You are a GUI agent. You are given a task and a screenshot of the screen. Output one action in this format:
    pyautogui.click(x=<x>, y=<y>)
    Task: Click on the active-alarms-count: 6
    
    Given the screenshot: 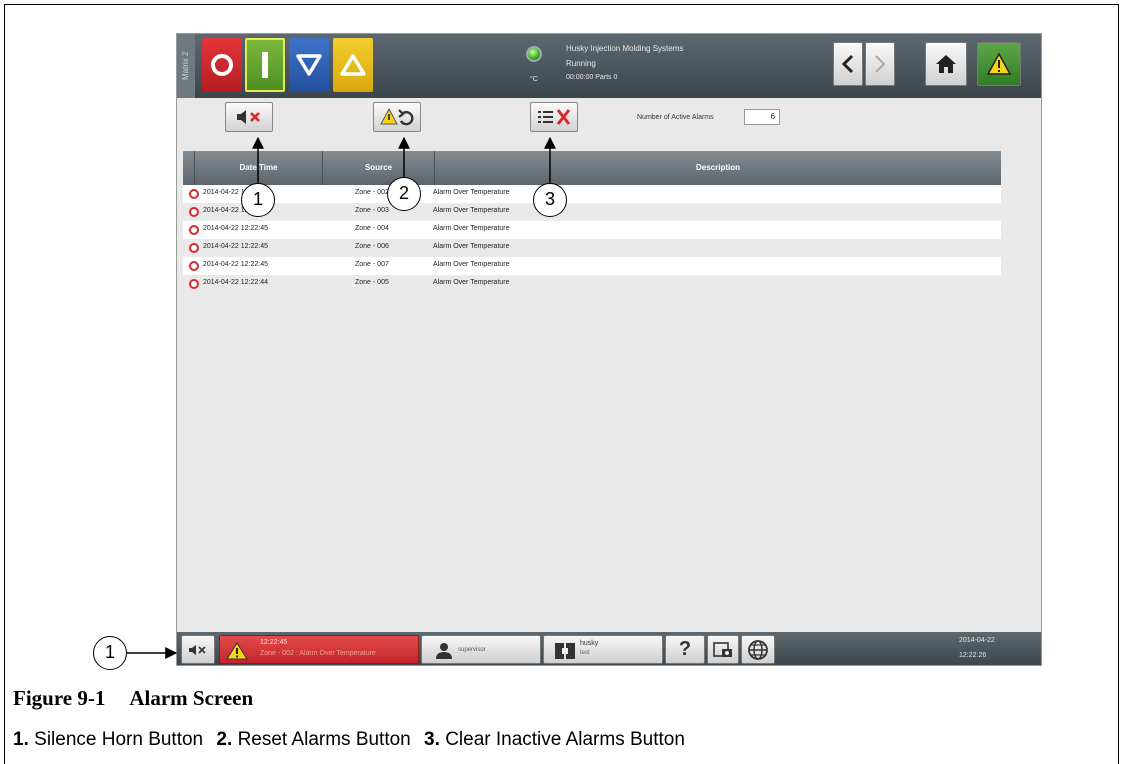 What is the action you would take?
    pyautogui.click(x=762, y=117)
    